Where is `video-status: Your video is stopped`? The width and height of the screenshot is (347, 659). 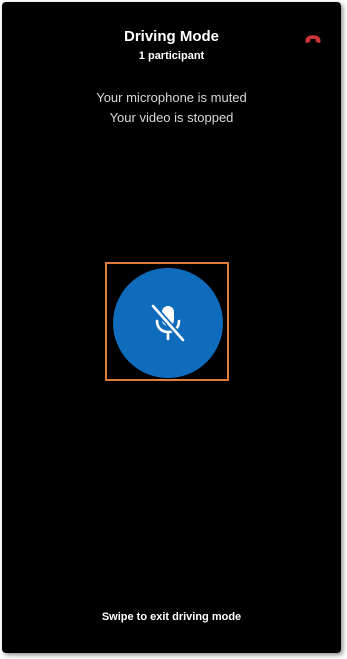 video-status: Your video is stopped is located at coordinates (171, 117).